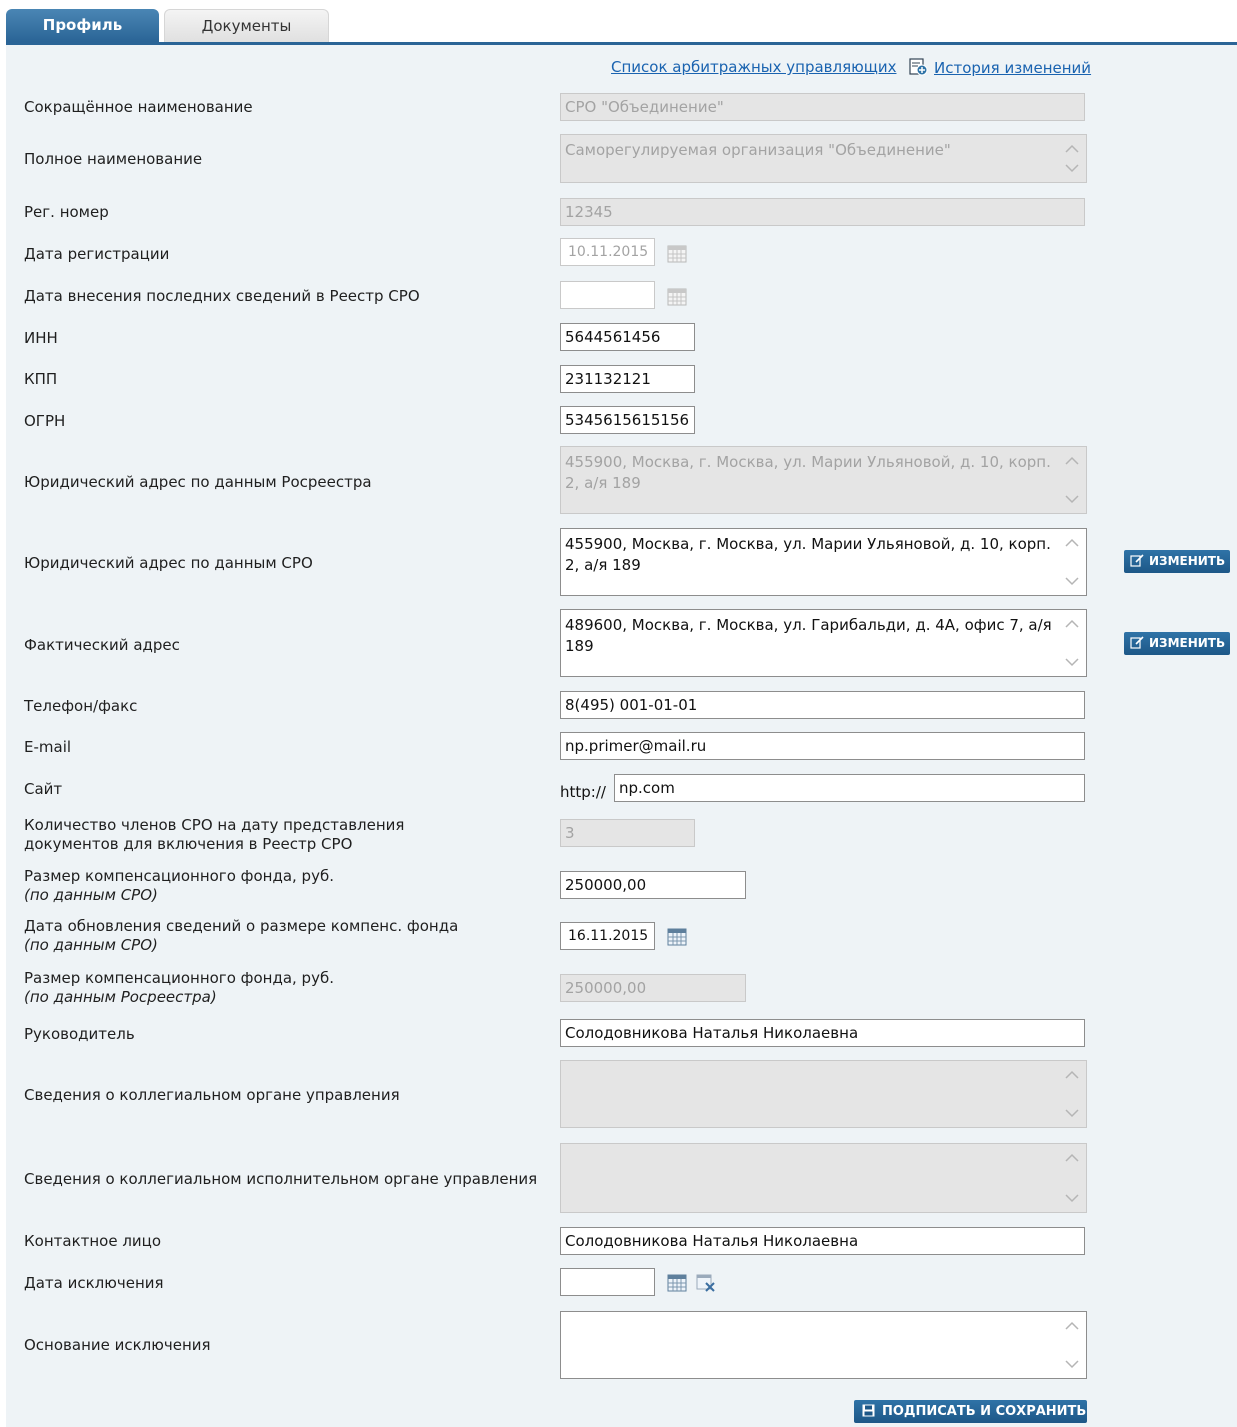 Image resolution: width=1237 pixels, height=1427 pixels. What do you see at coordinates (753, 67) in the screenshot?
I see `arbitration-list-link: Список арбитражных управляющих` at bounding box center [753, 67].